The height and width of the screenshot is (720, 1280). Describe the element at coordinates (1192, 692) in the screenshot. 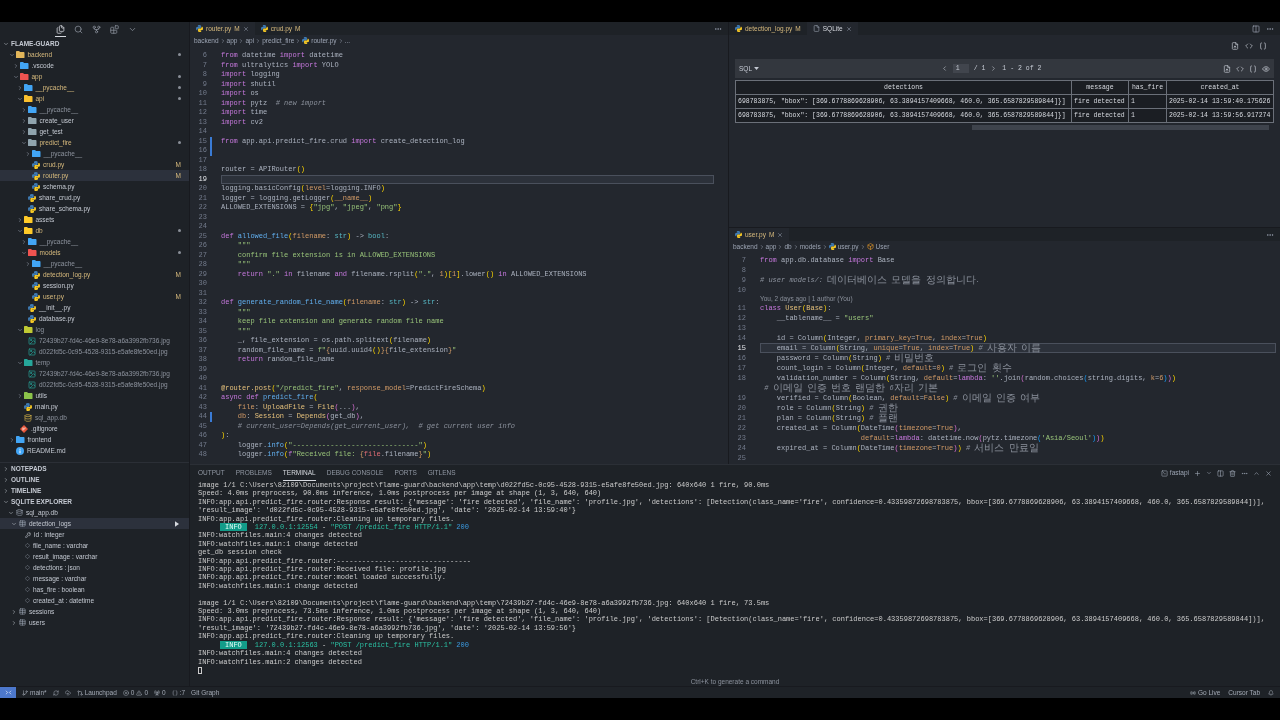

I see `broadcast-icon` at that location.